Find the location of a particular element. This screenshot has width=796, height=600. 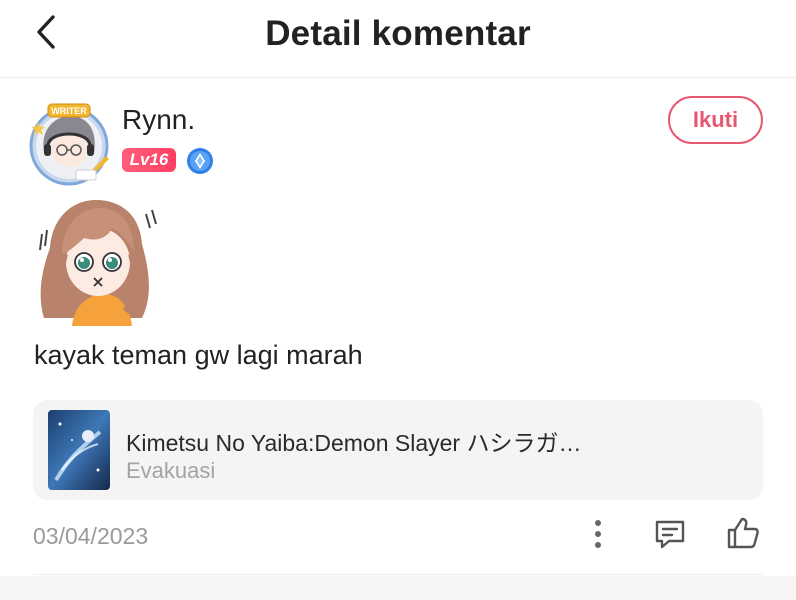

like-button is located at coordinates (743, 535).